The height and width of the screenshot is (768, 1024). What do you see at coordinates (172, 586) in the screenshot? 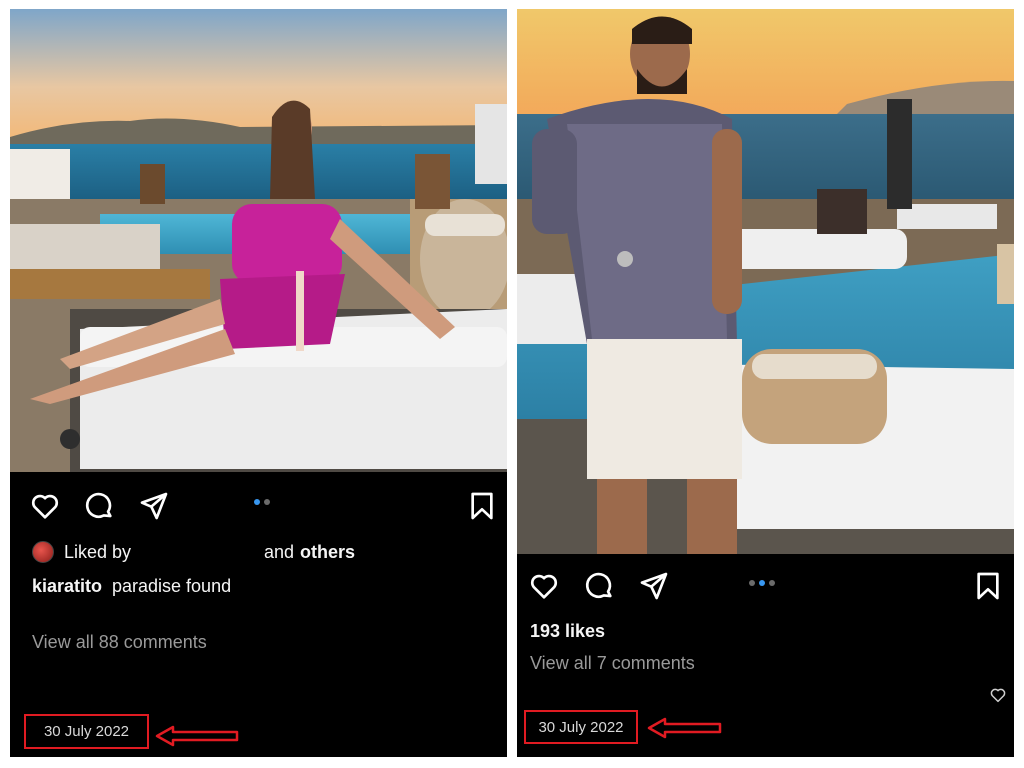
I see `caption-text: paradise found` at bounding box center [172, 586].